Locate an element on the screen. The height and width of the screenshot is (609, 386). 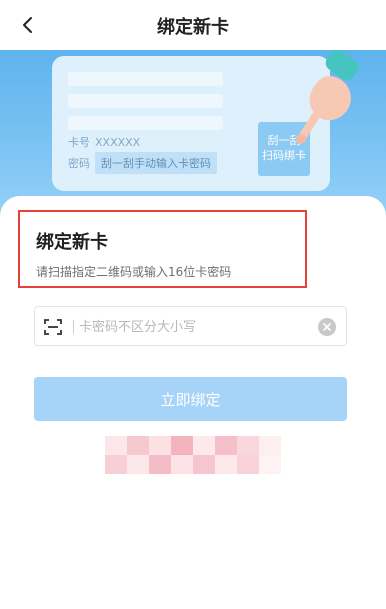
card-number-label: 卡号 is located at coordinates (79, 142).